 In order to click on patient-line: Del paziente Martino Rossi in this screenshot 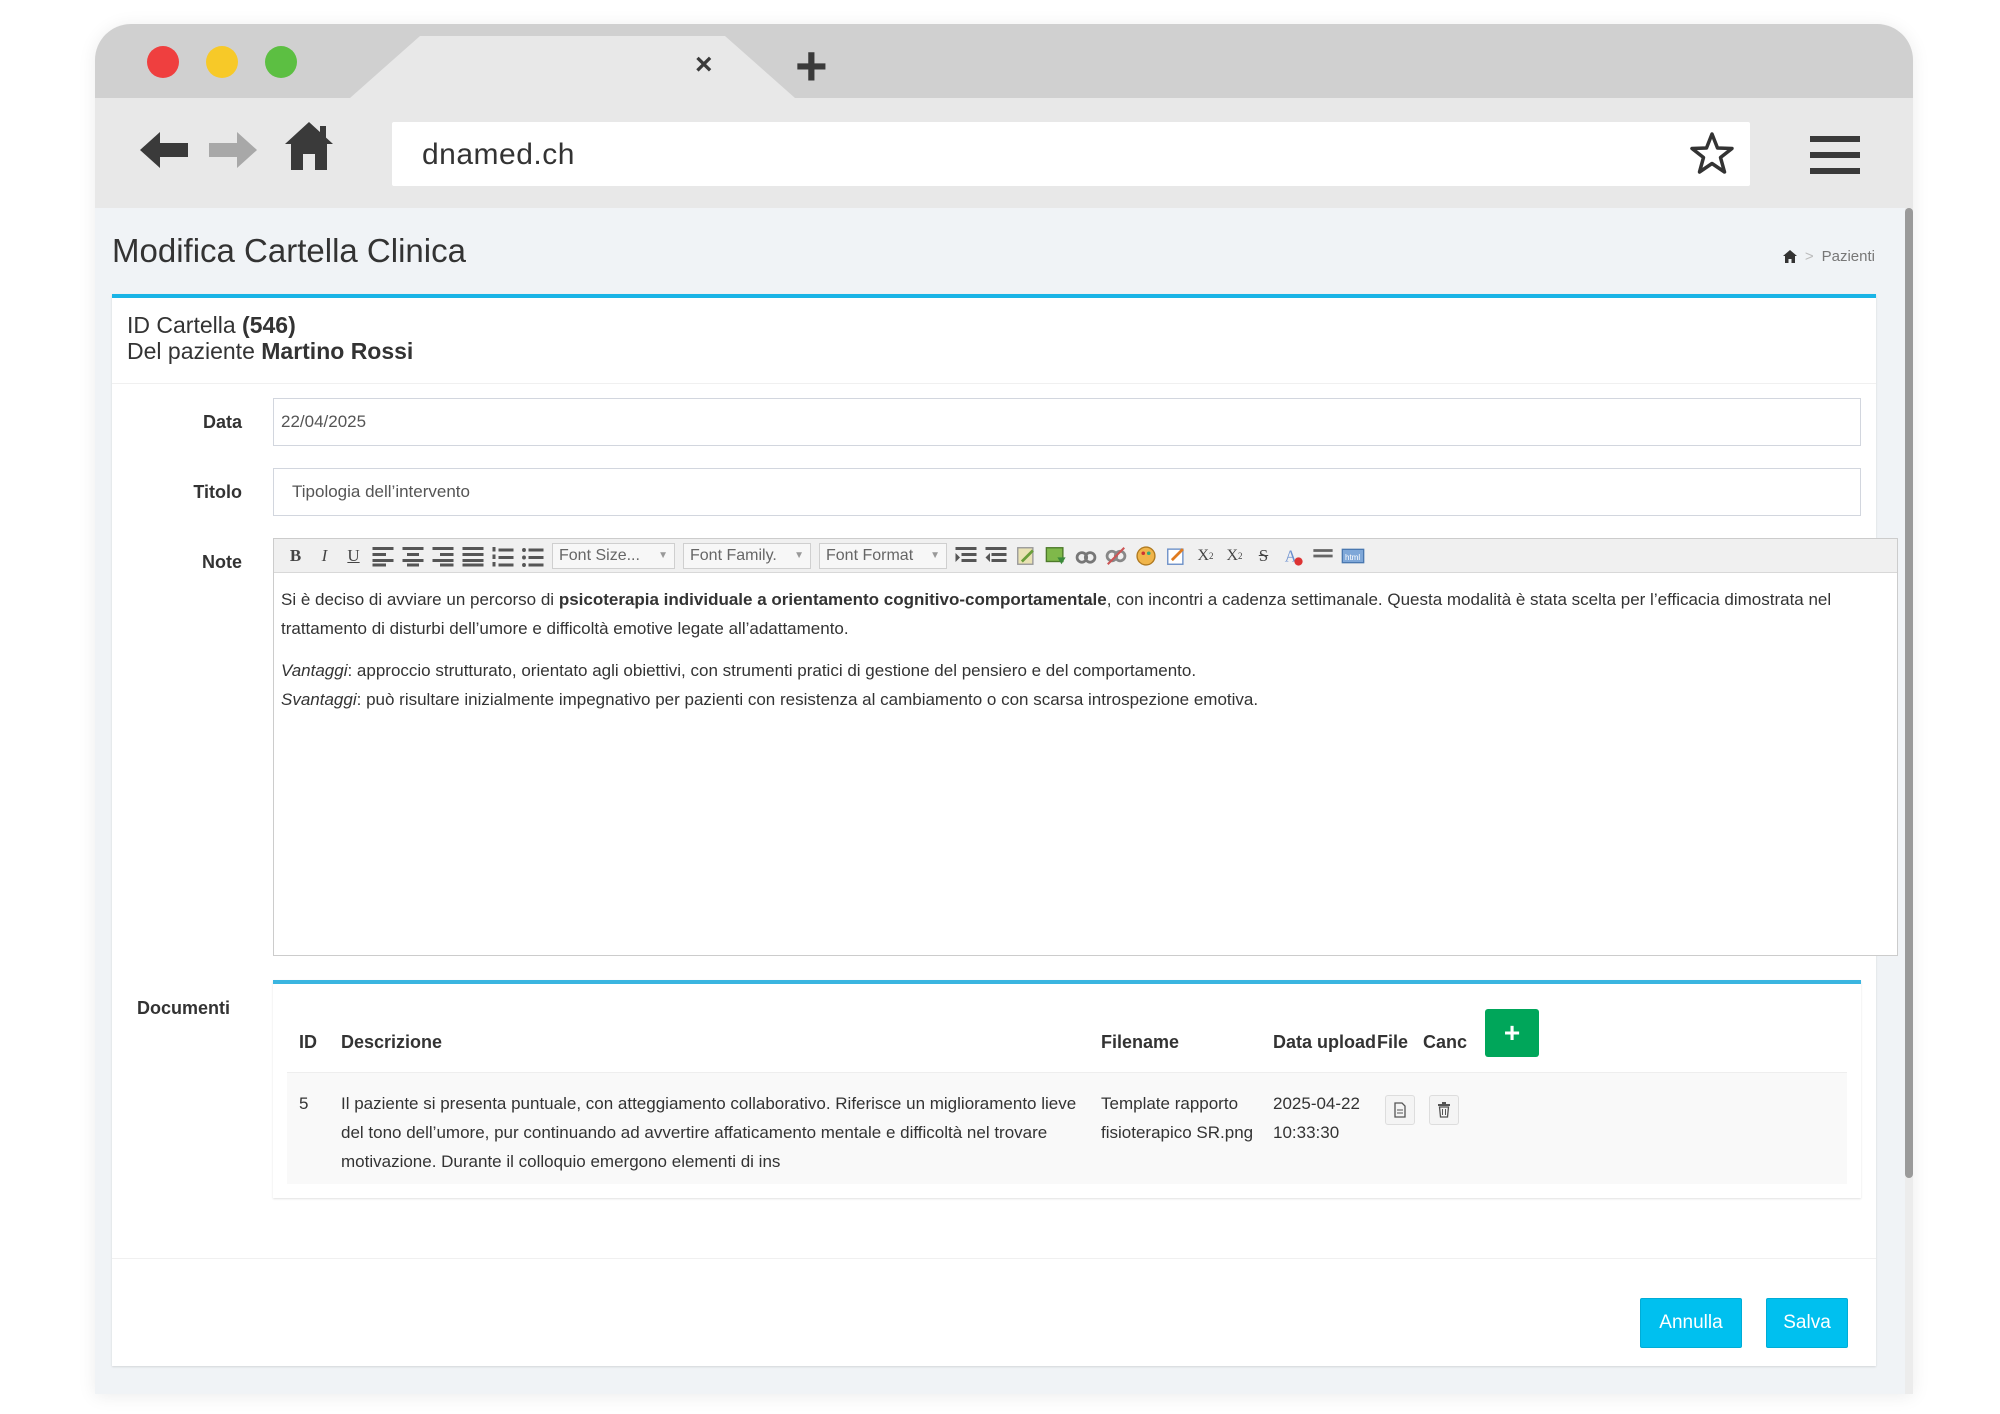, I will do `click(270, 351)`.